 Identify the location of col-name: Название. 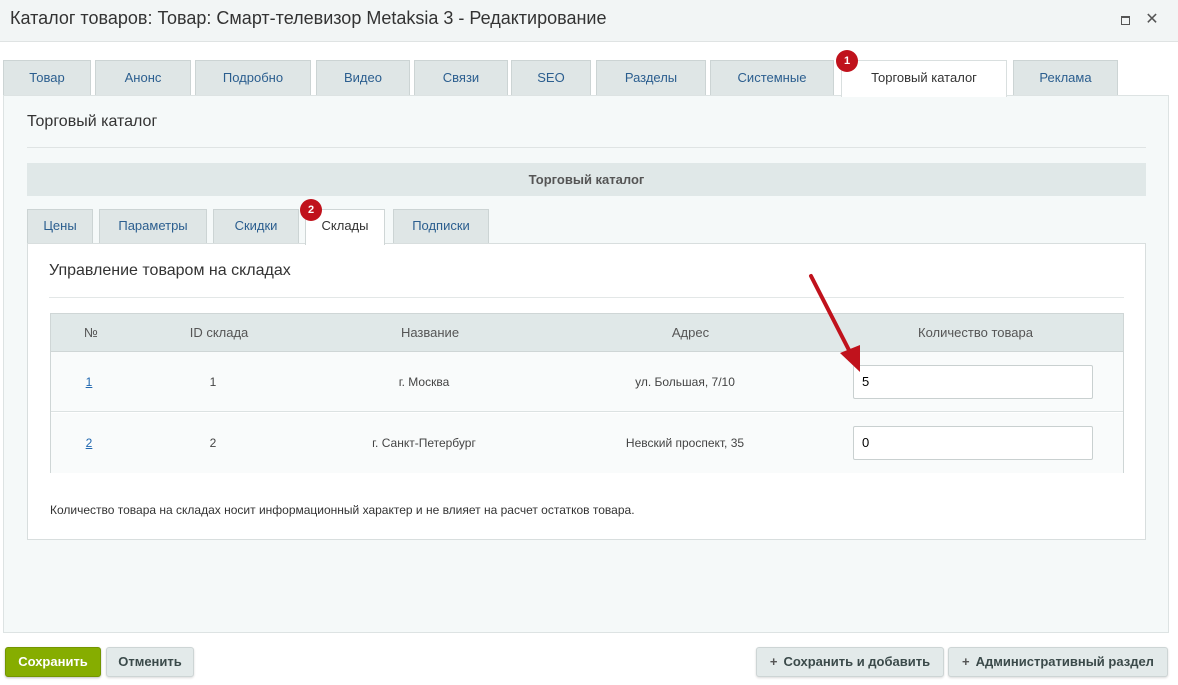
(430, 332).